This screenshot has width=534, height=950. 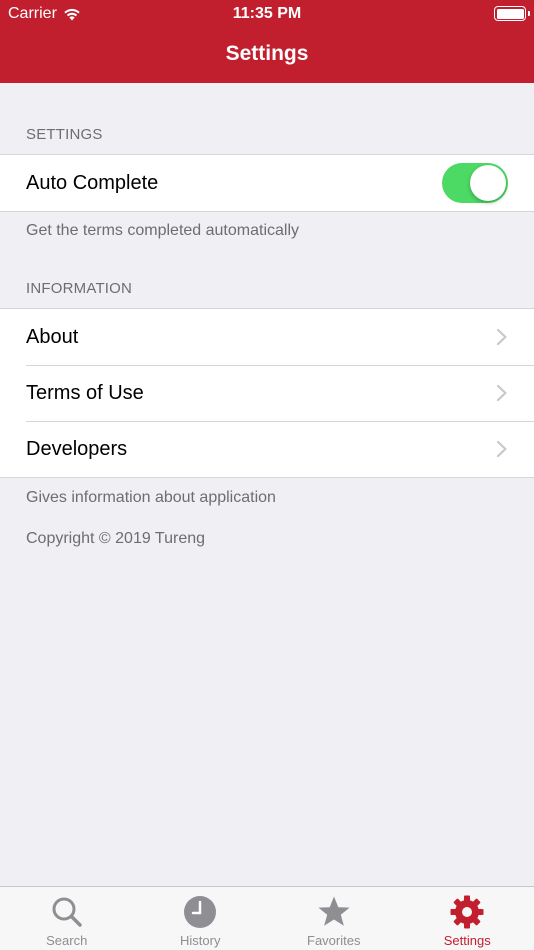 I want to click on tab-settings: Settings, so click(x=467, y=918).